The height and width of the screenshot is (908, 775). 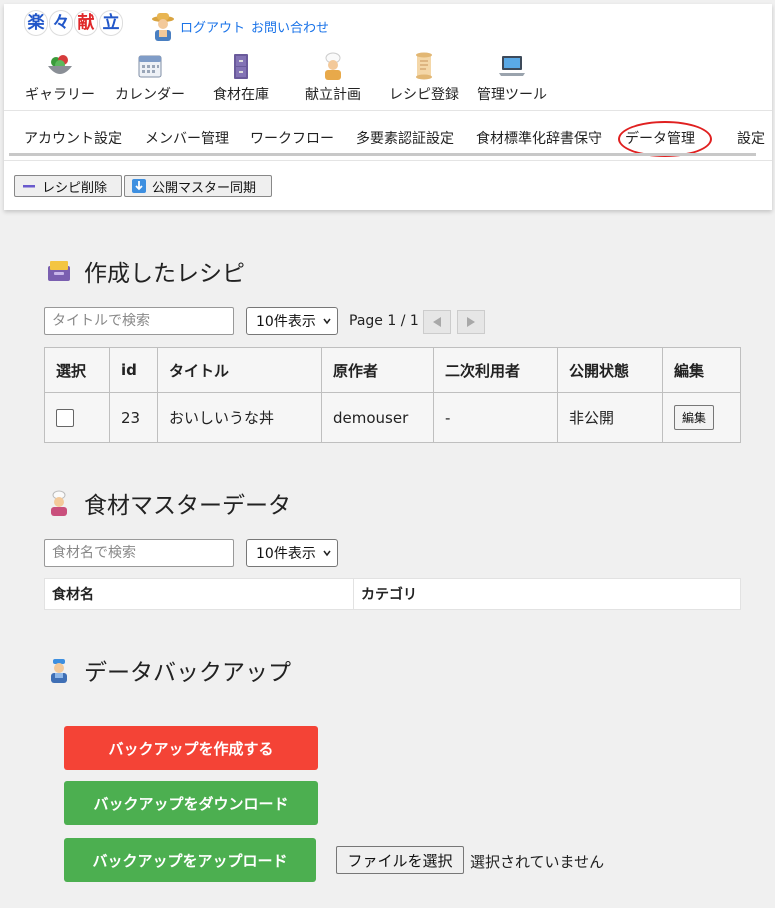 I want to click on table-header-row: 選択 id タイトル 原作者 二次利用者 公開状態 編集, so click(x=392, y=370).